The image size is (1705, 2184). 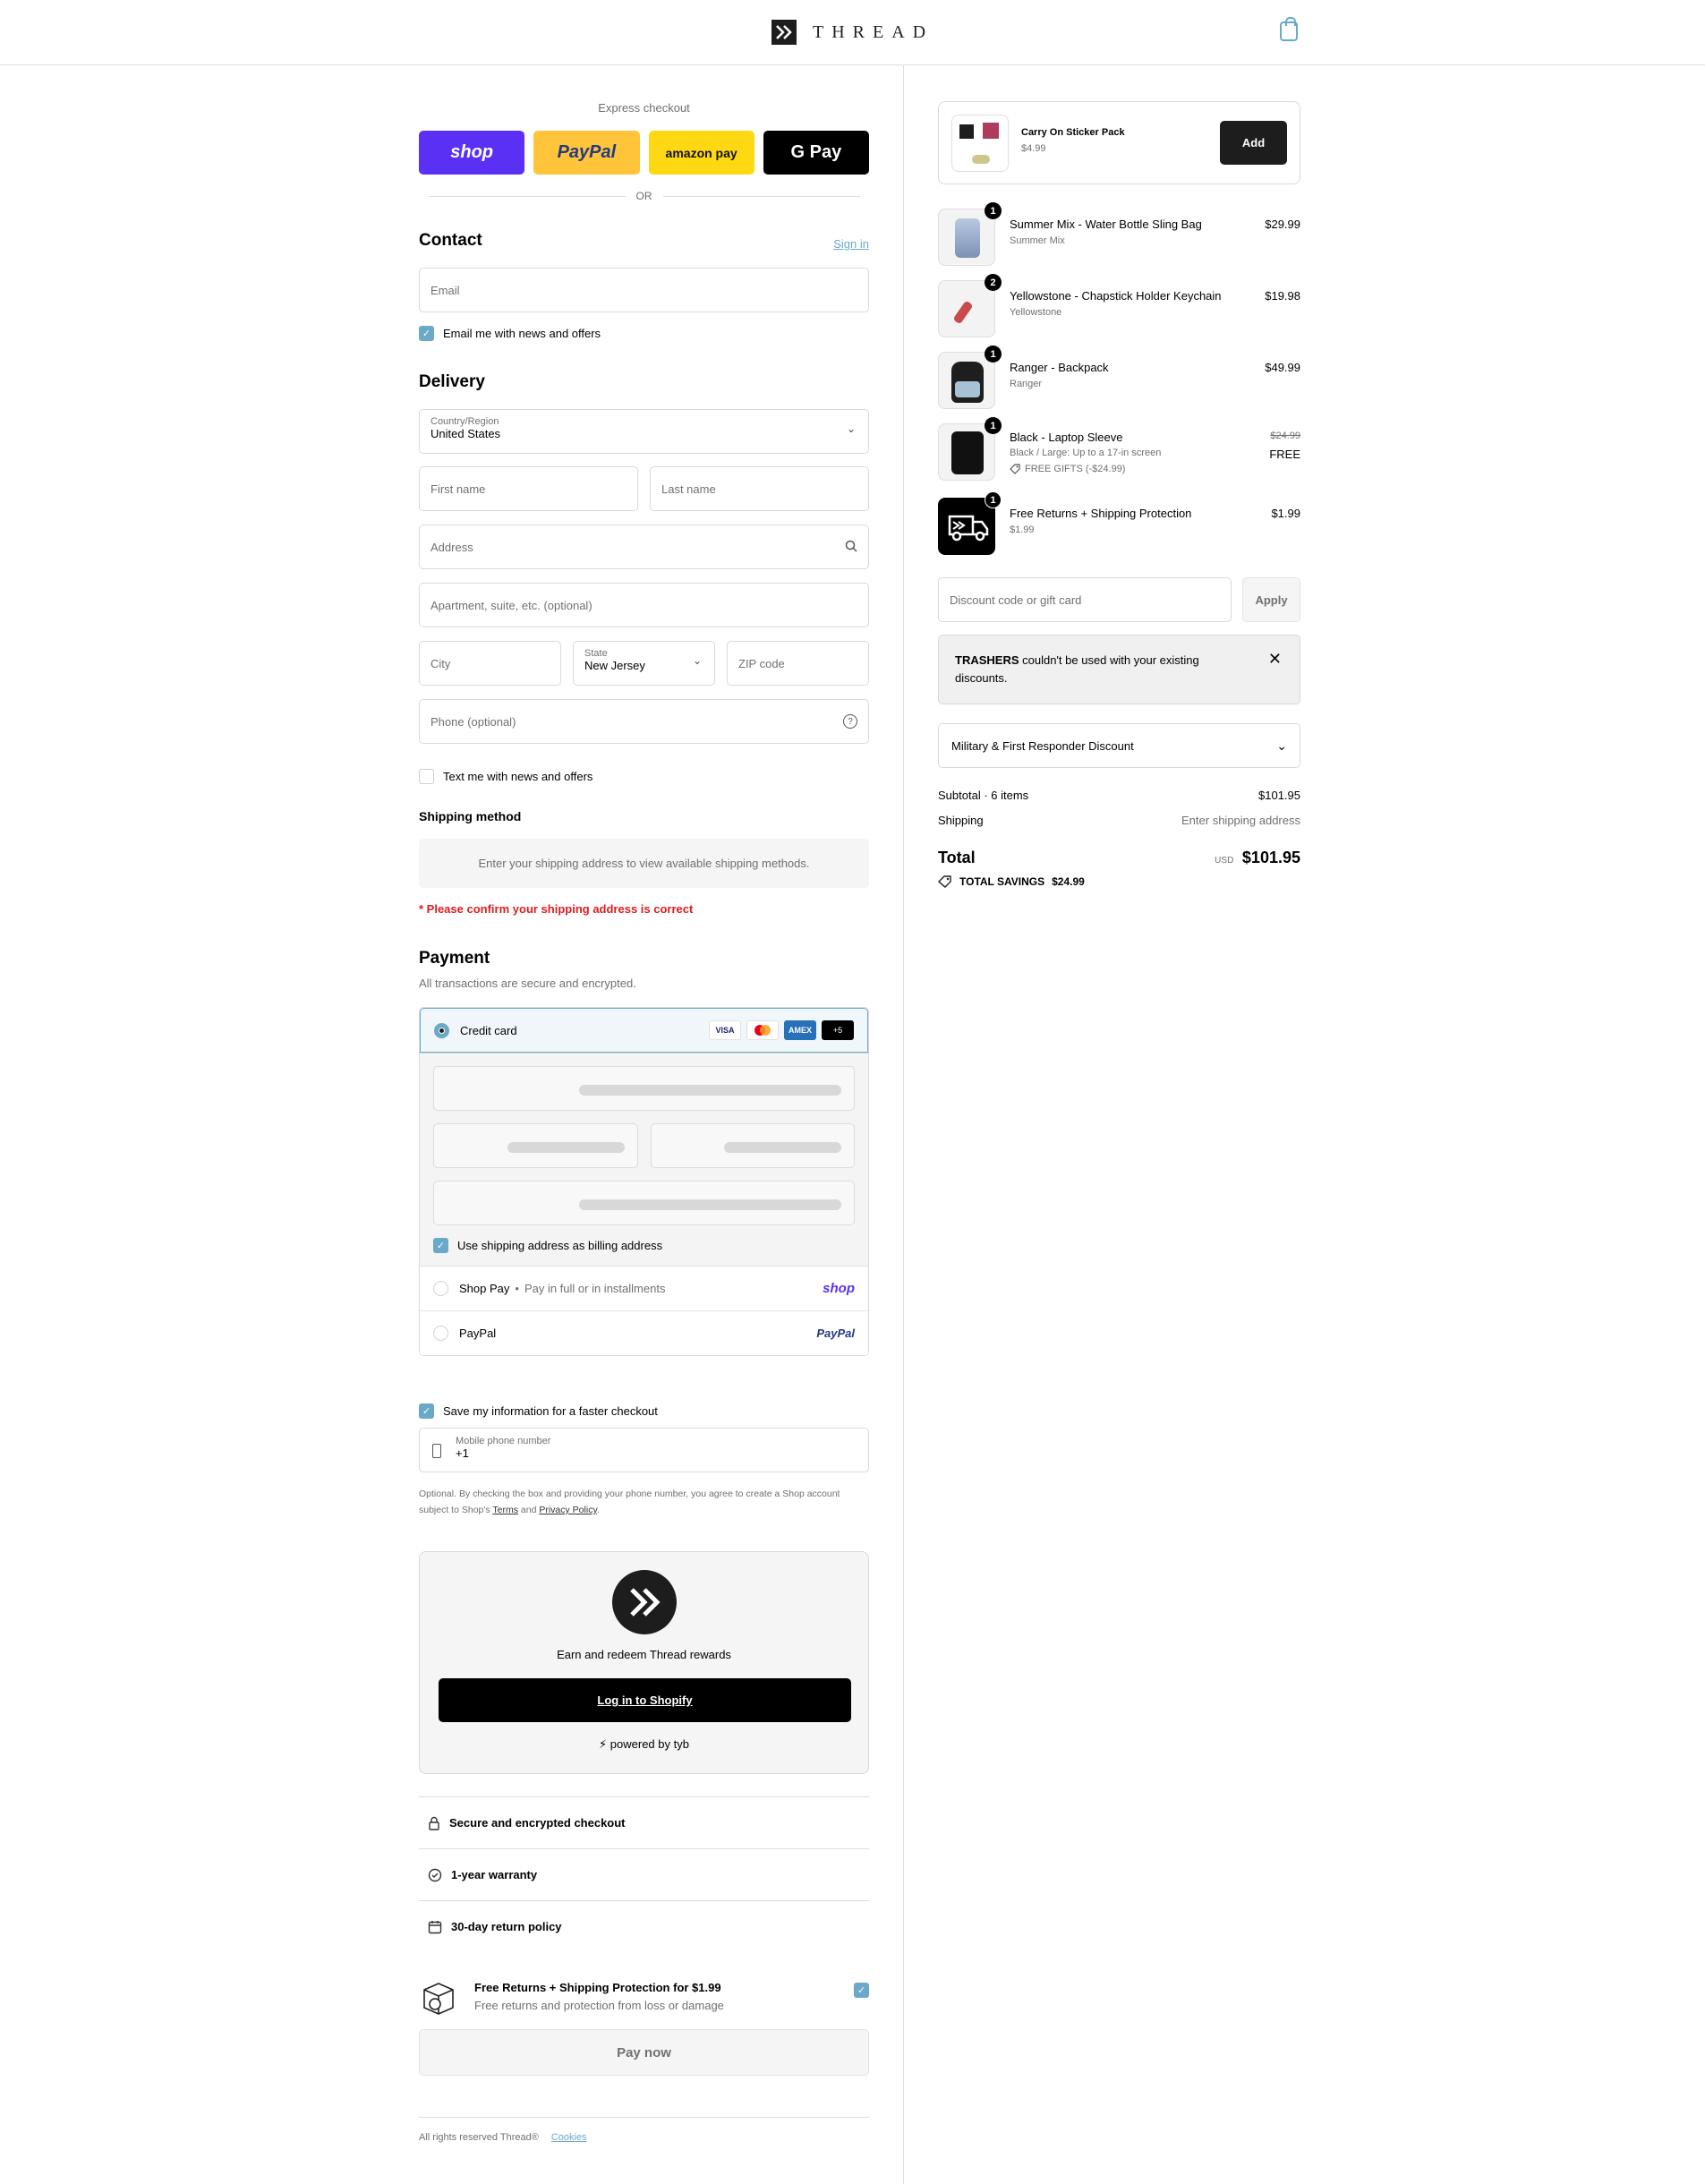 What do you see at coordinates (1253, 143) in the screenshot?
I see `upsell-add-button: Add` at bounding box center [1253, 143].